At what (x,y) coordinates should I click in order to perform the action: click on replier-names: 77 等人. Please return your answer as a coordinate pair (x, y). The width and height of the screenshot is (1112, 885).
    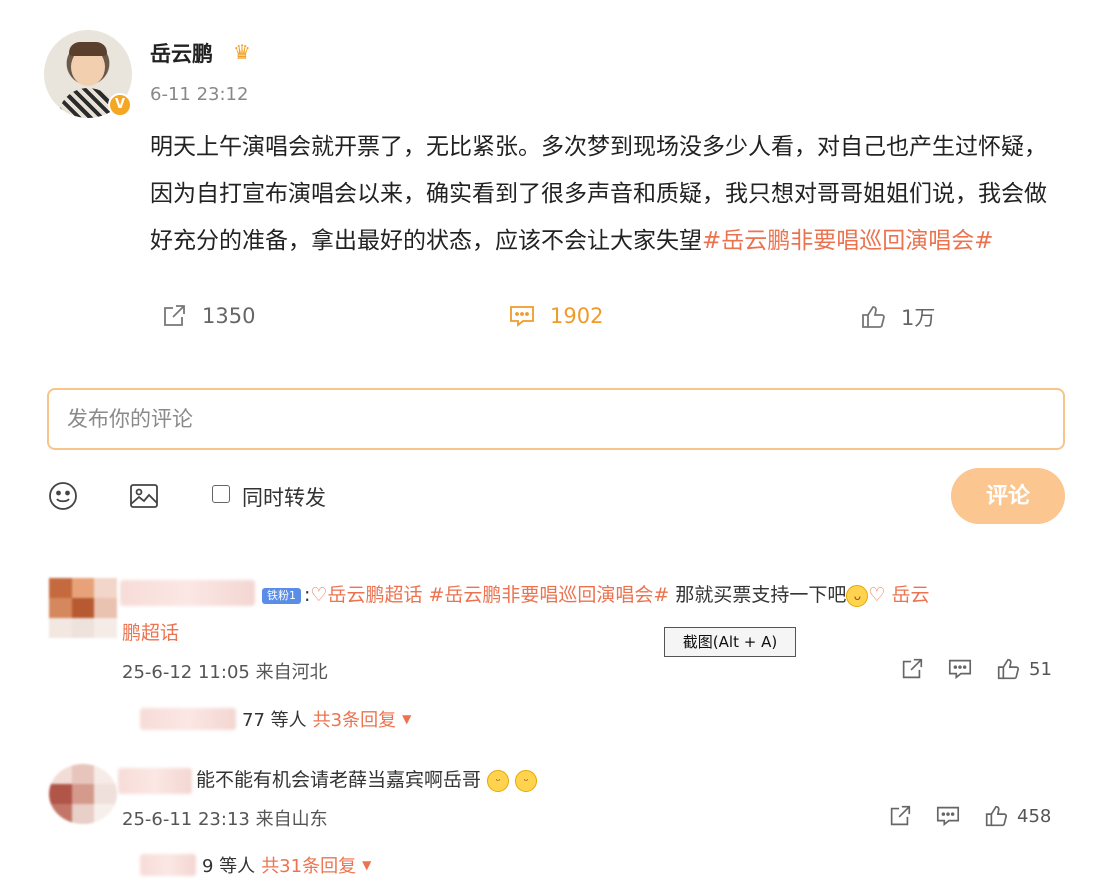
    Looking at the image, I should click on (274, 720).